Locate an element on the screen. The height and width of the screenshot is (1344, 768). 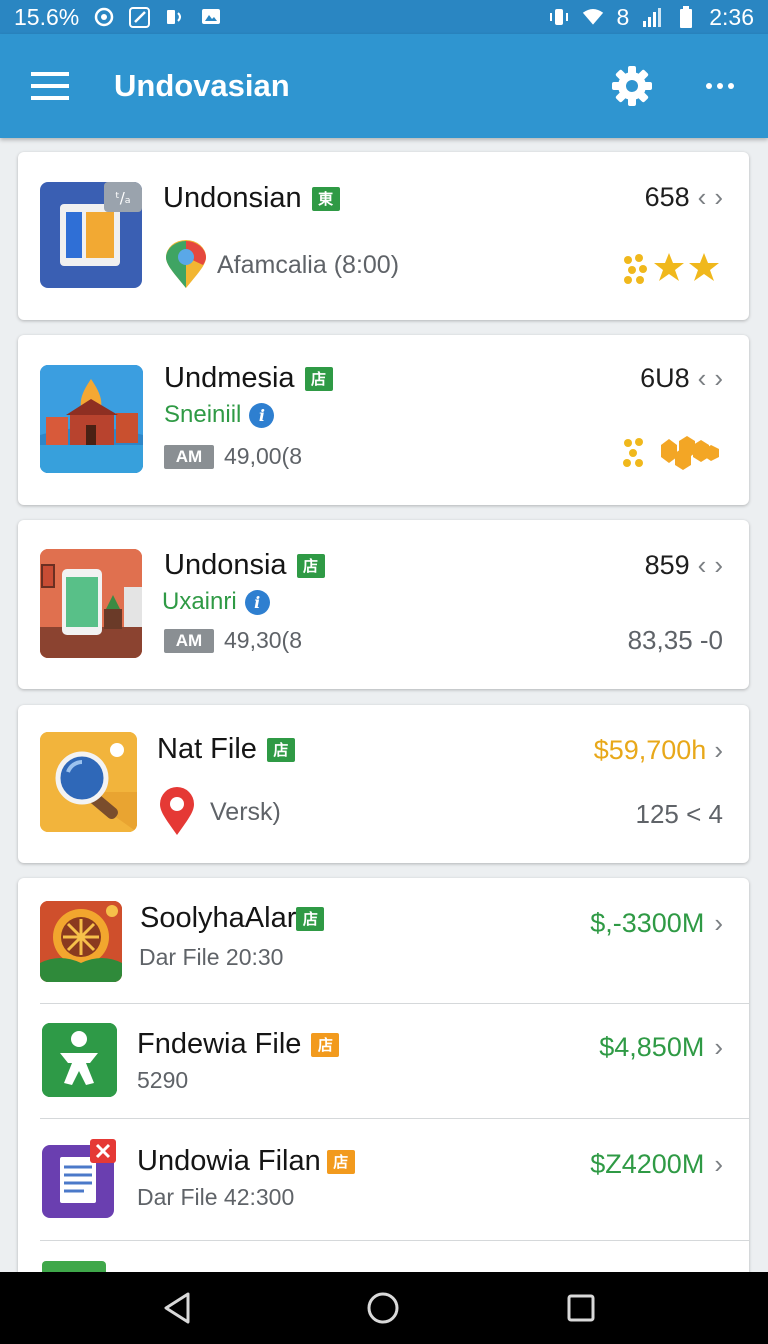
back-icon is located at coordinates (178, 1308).